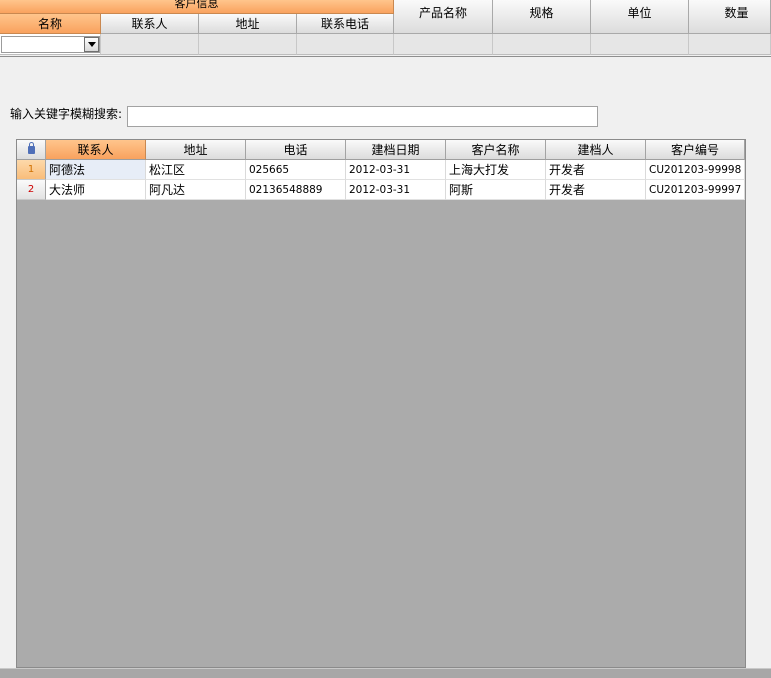 This screenshot has height=678, width=771. What do you see at coordinates (695, 170) in the screenshot?
I see `table-cell: CU201203-99998` at bounding box center [695, 170].